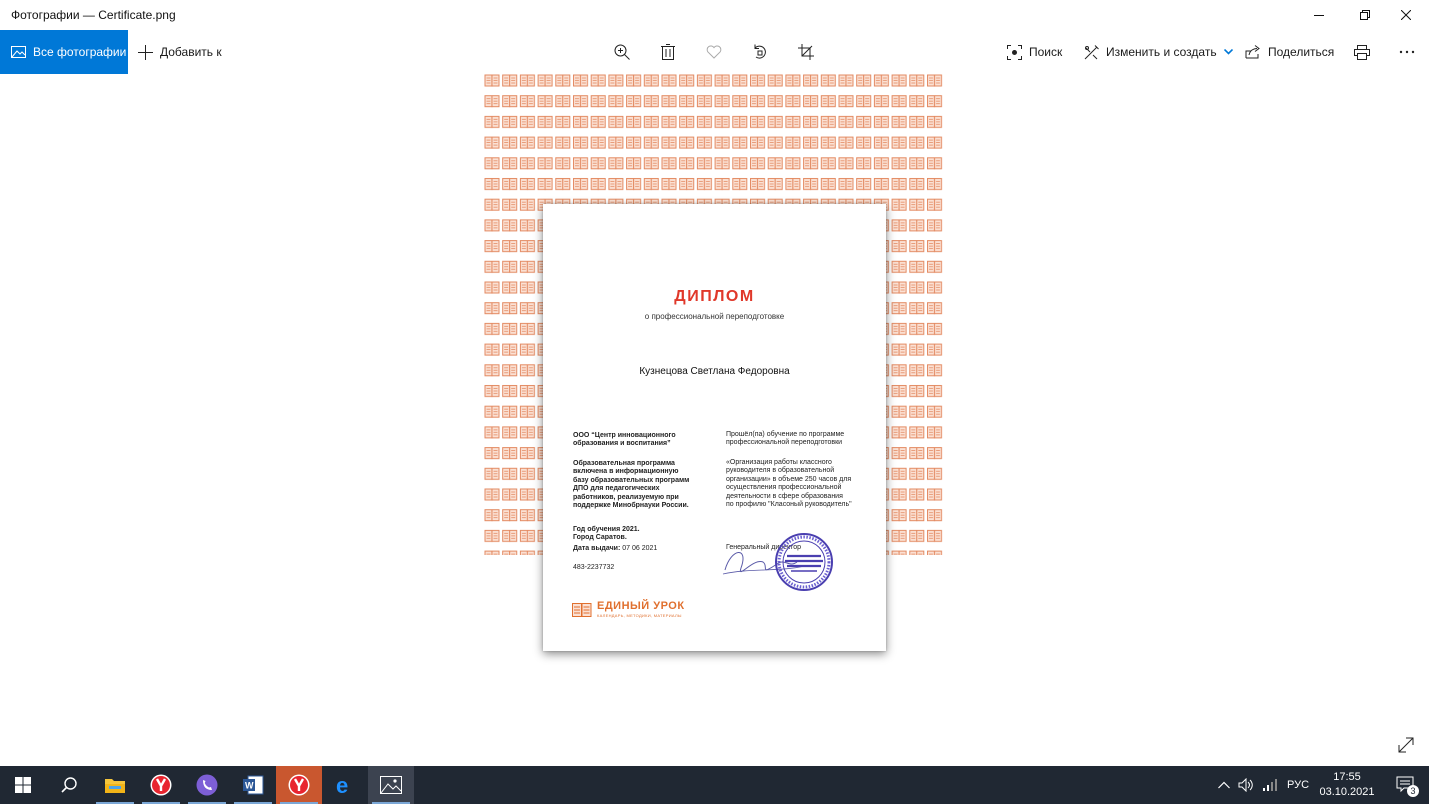 The height and width of the screenshot is (804, 1429). Describe the element at coordinates (1298, 785) in the screenshot. I see `language-indicator: РУС` at that location.